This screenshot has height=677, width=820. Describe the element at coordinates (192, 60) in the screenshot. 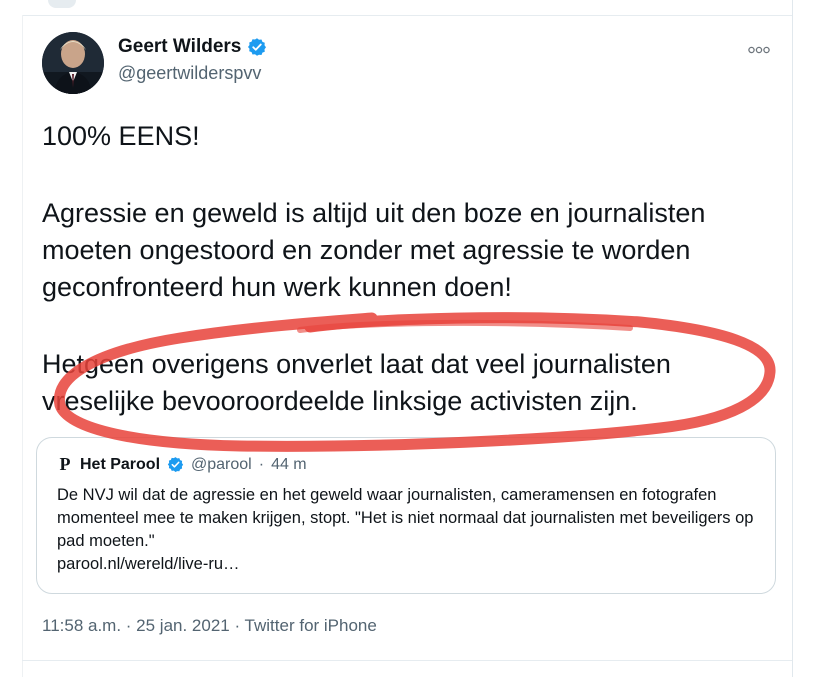

I see `tweet-header: Geert Wilders @geertwilderspvv` at that location.